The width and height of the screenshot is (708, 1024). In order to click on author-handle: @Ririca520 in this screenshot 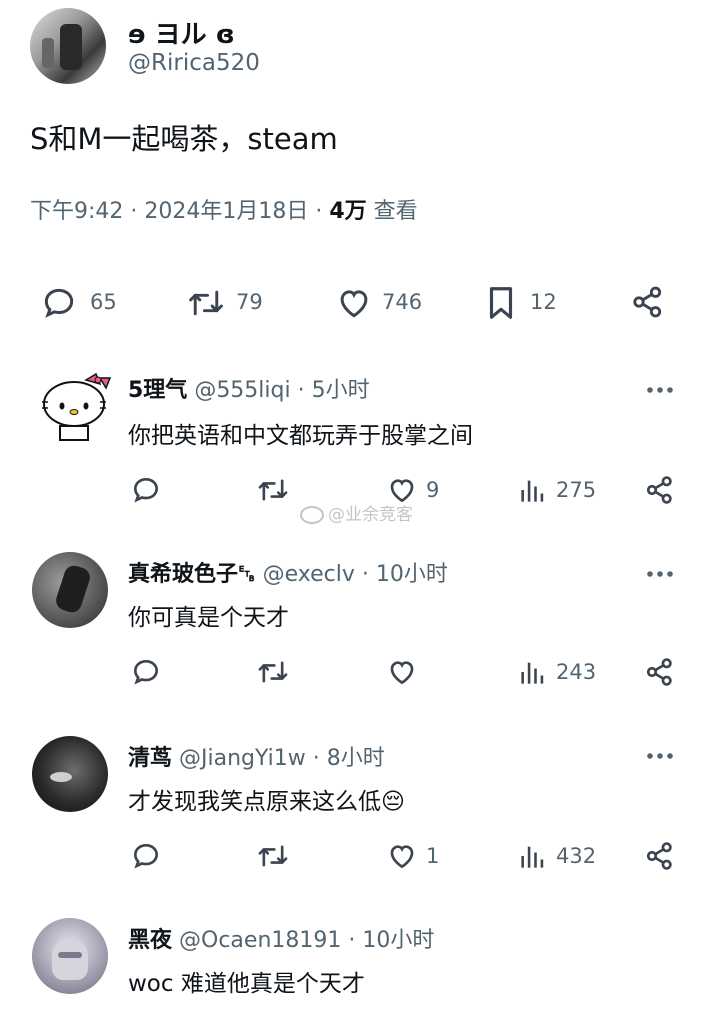, I will do `click(194, 63)`.